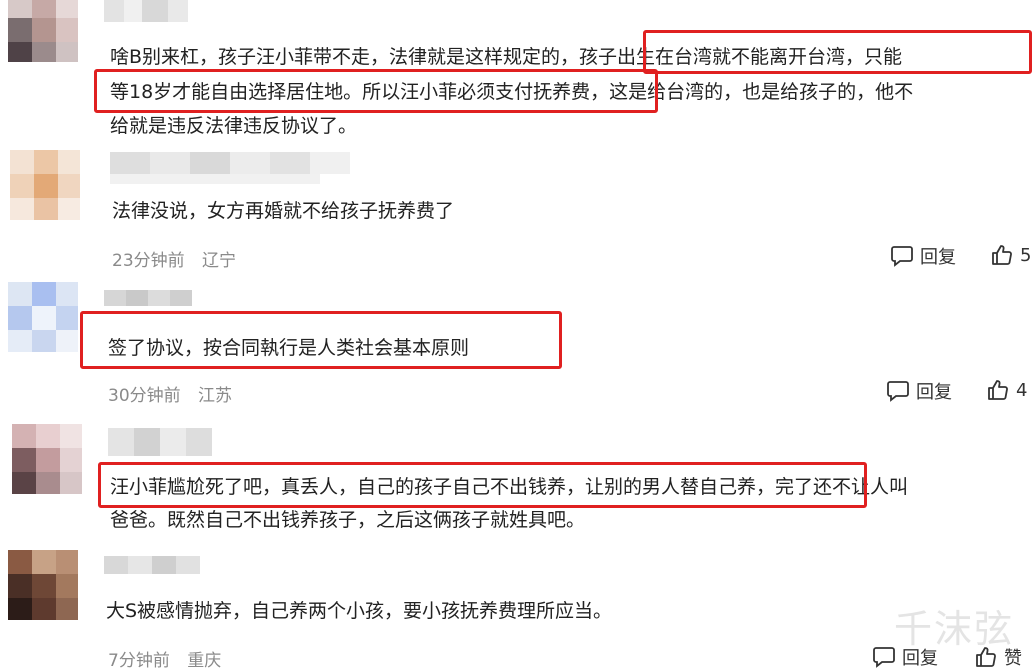  I want to click on comment-meta: 7分钟前 重庆, so click(164, 657).